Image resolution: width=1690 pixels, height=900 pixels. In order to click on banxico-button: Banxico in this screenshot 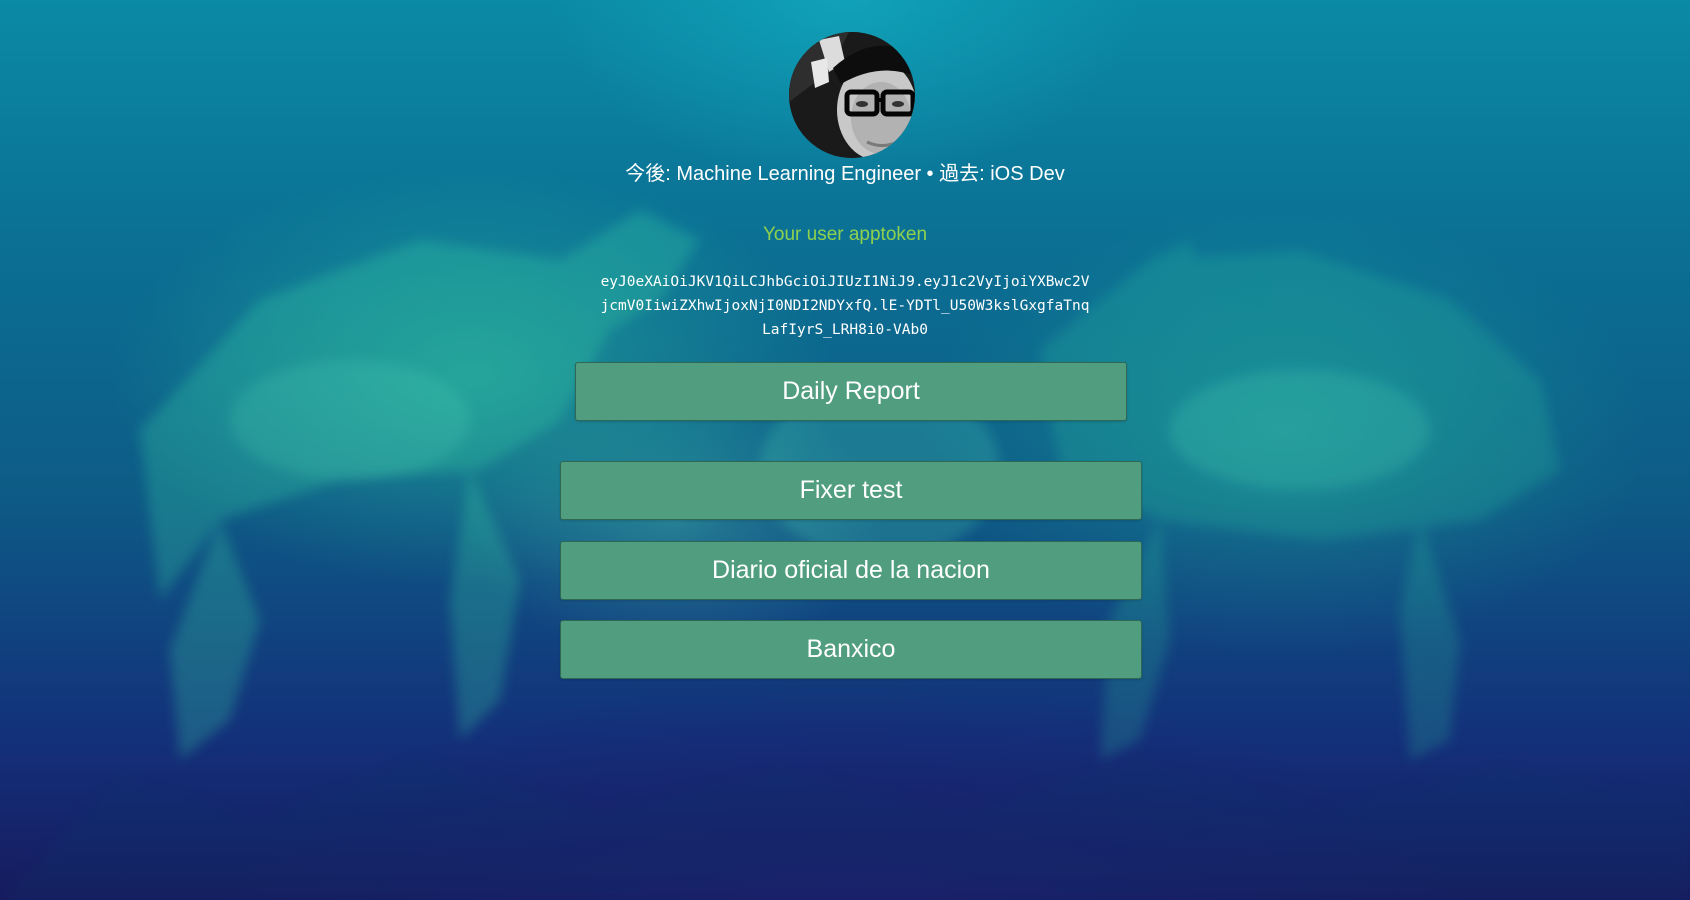, I will do `click(851, 649)`.